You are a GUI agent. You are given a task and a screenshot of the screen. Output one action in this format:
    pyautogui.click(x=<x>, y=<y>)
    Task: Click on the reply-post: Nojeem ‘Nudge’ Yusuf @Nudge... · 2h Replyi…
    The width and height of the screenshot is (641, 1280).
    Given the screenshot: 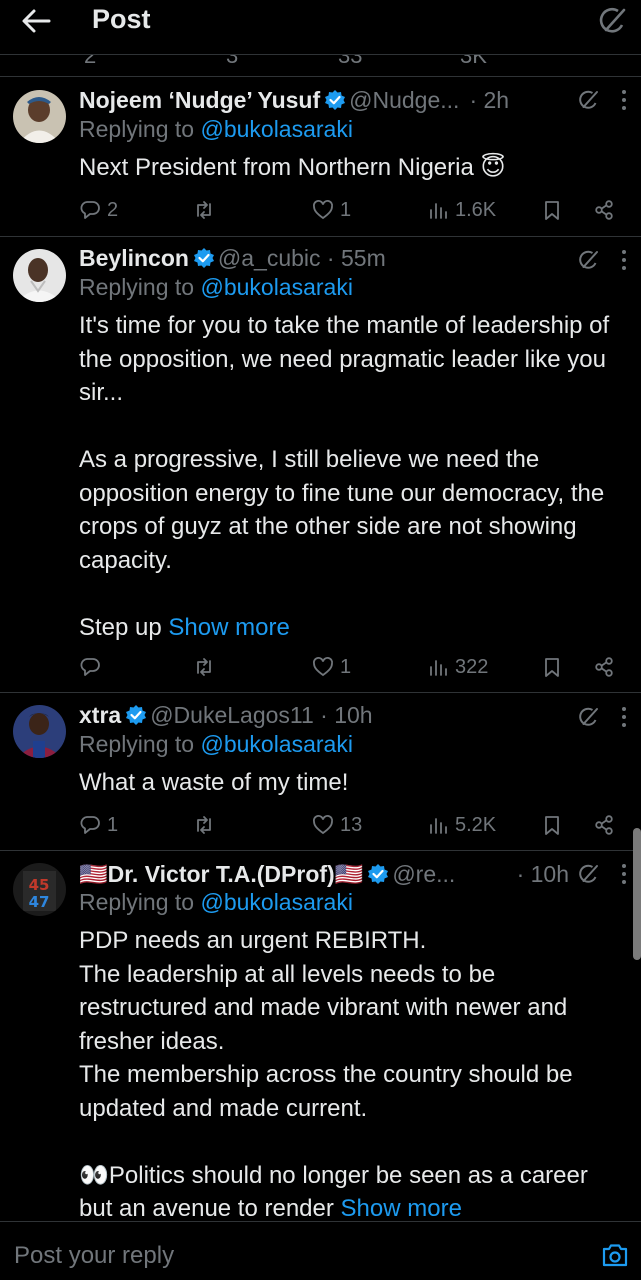 What is the action you would take?
    pyautogui.click(x=320, y=157)
    